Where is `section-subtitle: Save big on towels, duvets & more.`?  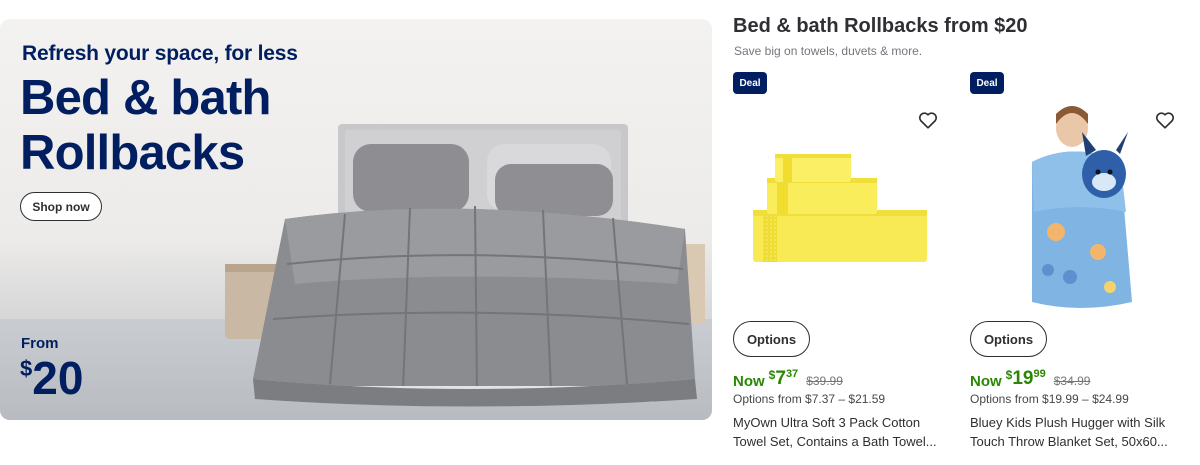 section-subtitle: Save big on towels, duvets & more. is located at coordinates (828, 51).